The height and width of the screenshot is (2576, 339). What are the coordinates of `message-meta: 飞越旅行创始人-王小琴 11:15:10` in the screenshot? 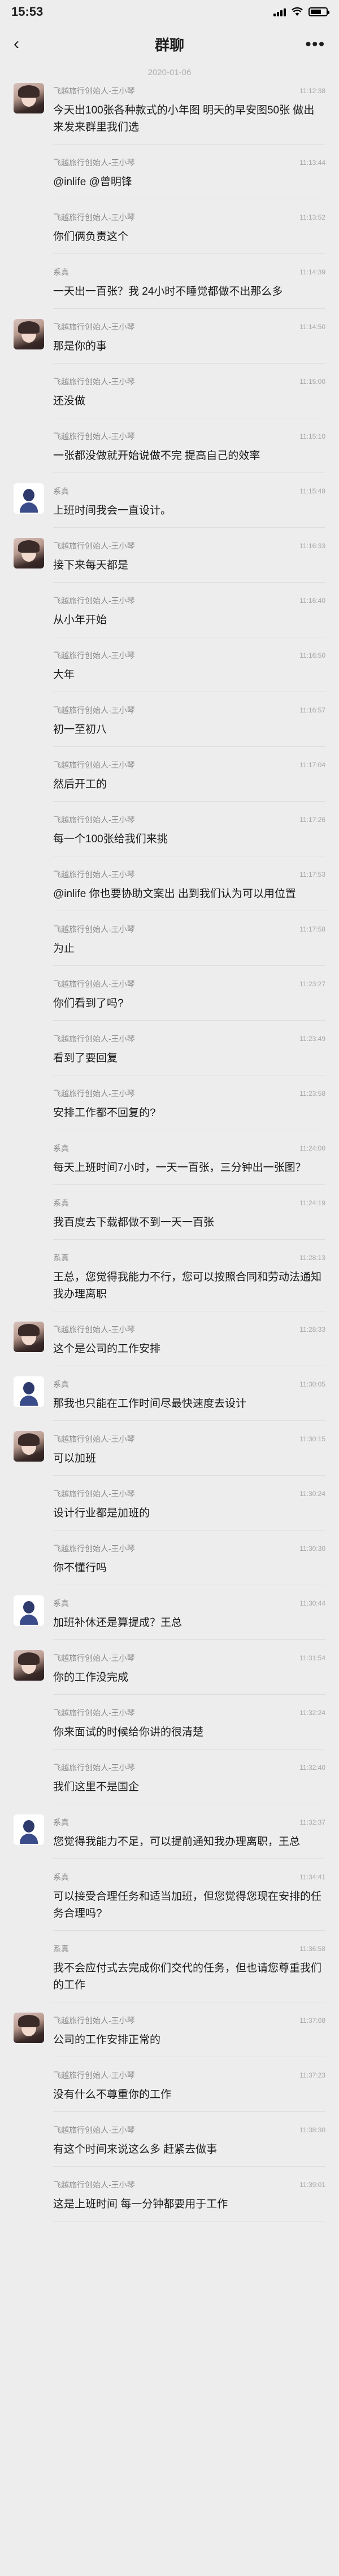 It's located at (189, 436).